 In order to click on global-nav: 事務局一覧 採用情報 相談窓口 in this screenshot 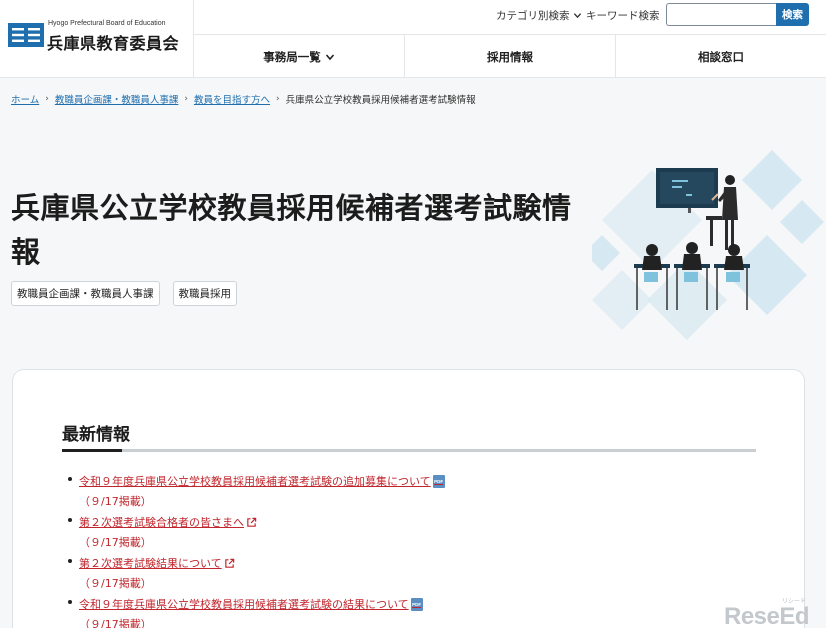, I will do `click(510, 56)`.